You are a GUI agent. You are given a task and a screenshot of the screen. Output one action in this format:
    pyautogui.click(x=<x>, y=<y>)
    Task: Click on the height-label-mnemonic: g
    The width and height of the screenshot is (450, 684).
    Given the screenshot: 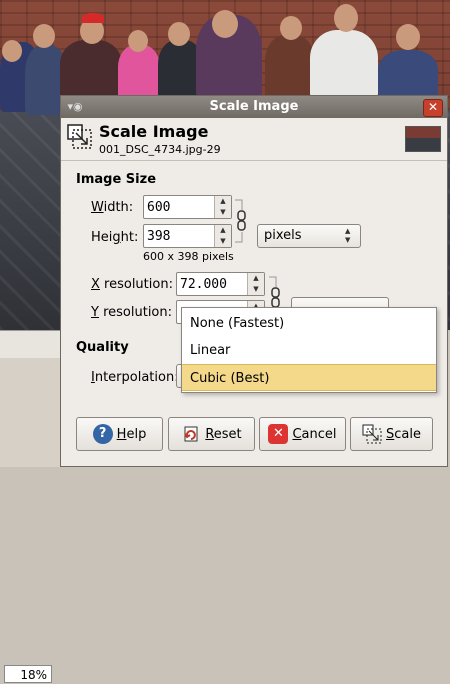 What is the action you would take?
    pyautogui.click(x=116, y=237)
    